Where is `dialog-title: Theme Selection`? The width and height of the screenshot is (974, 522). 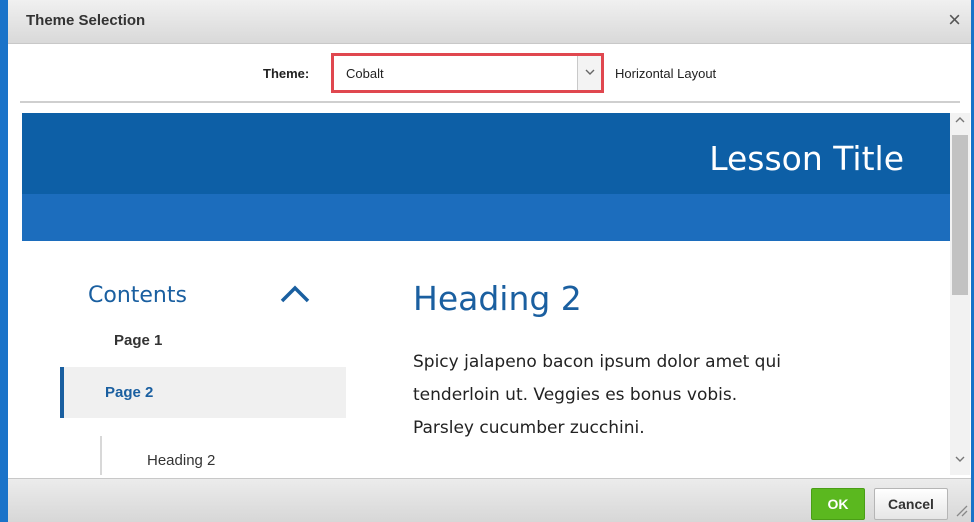
dialog-title: Theme Selection is located at coordinates (86, 20).